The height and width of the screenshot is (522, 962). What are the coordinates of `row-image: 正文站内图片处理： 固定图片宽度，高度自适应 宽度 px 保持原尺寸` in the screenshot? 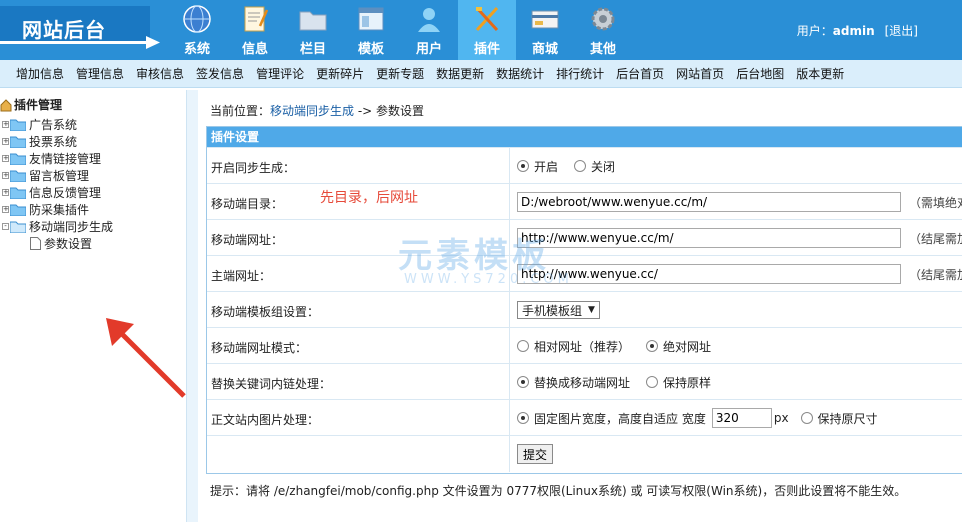 It's located at (584, 417).